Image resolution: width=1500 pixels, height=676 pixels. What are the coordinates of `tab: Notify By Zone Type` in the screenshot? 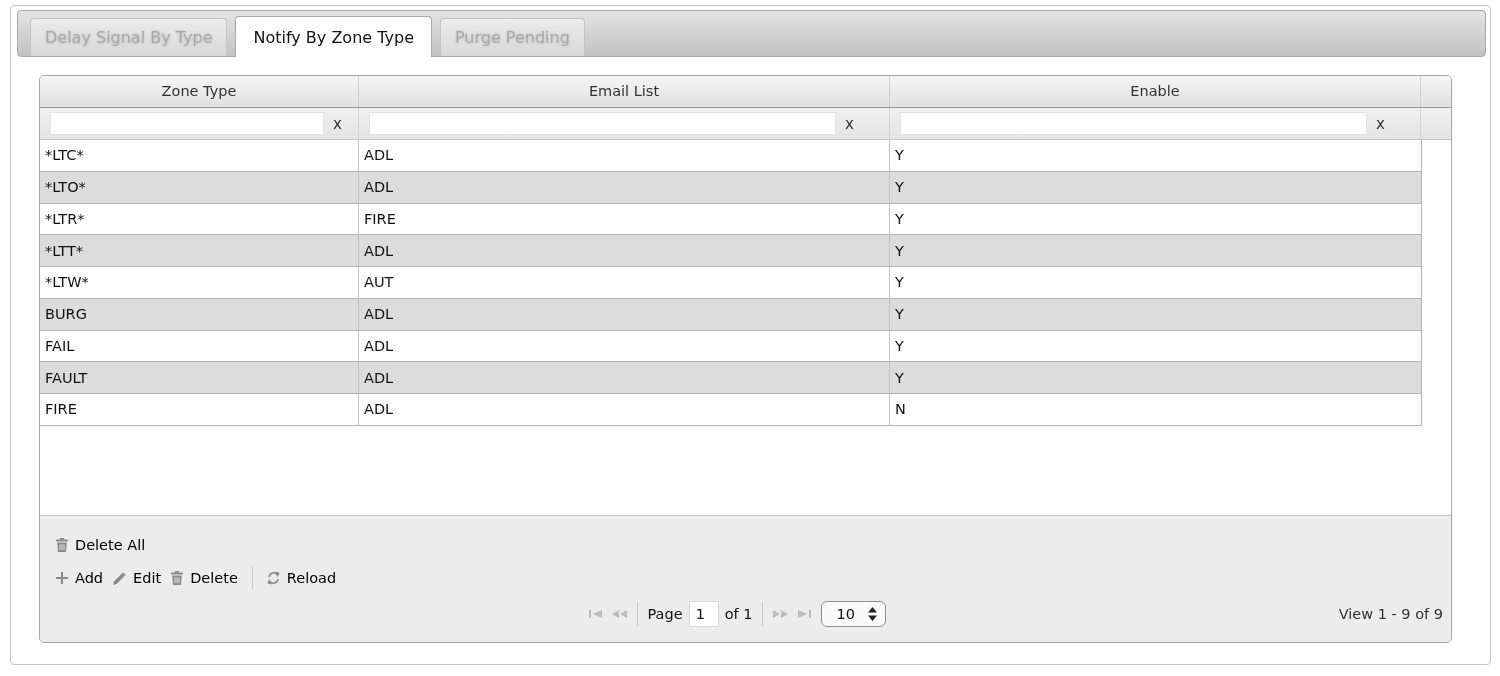 It's located at (333, 36).